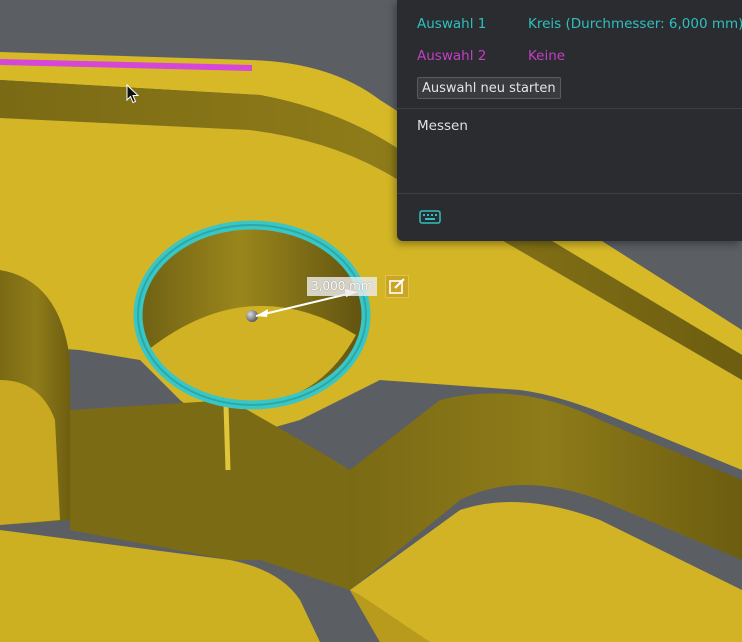 Image resolution: width=742 pixels, height=642 pixels. What do you see at coordinates (430, 217) in the screenshot?
I see `keyboard-icon` at bounding box center [430, 217].